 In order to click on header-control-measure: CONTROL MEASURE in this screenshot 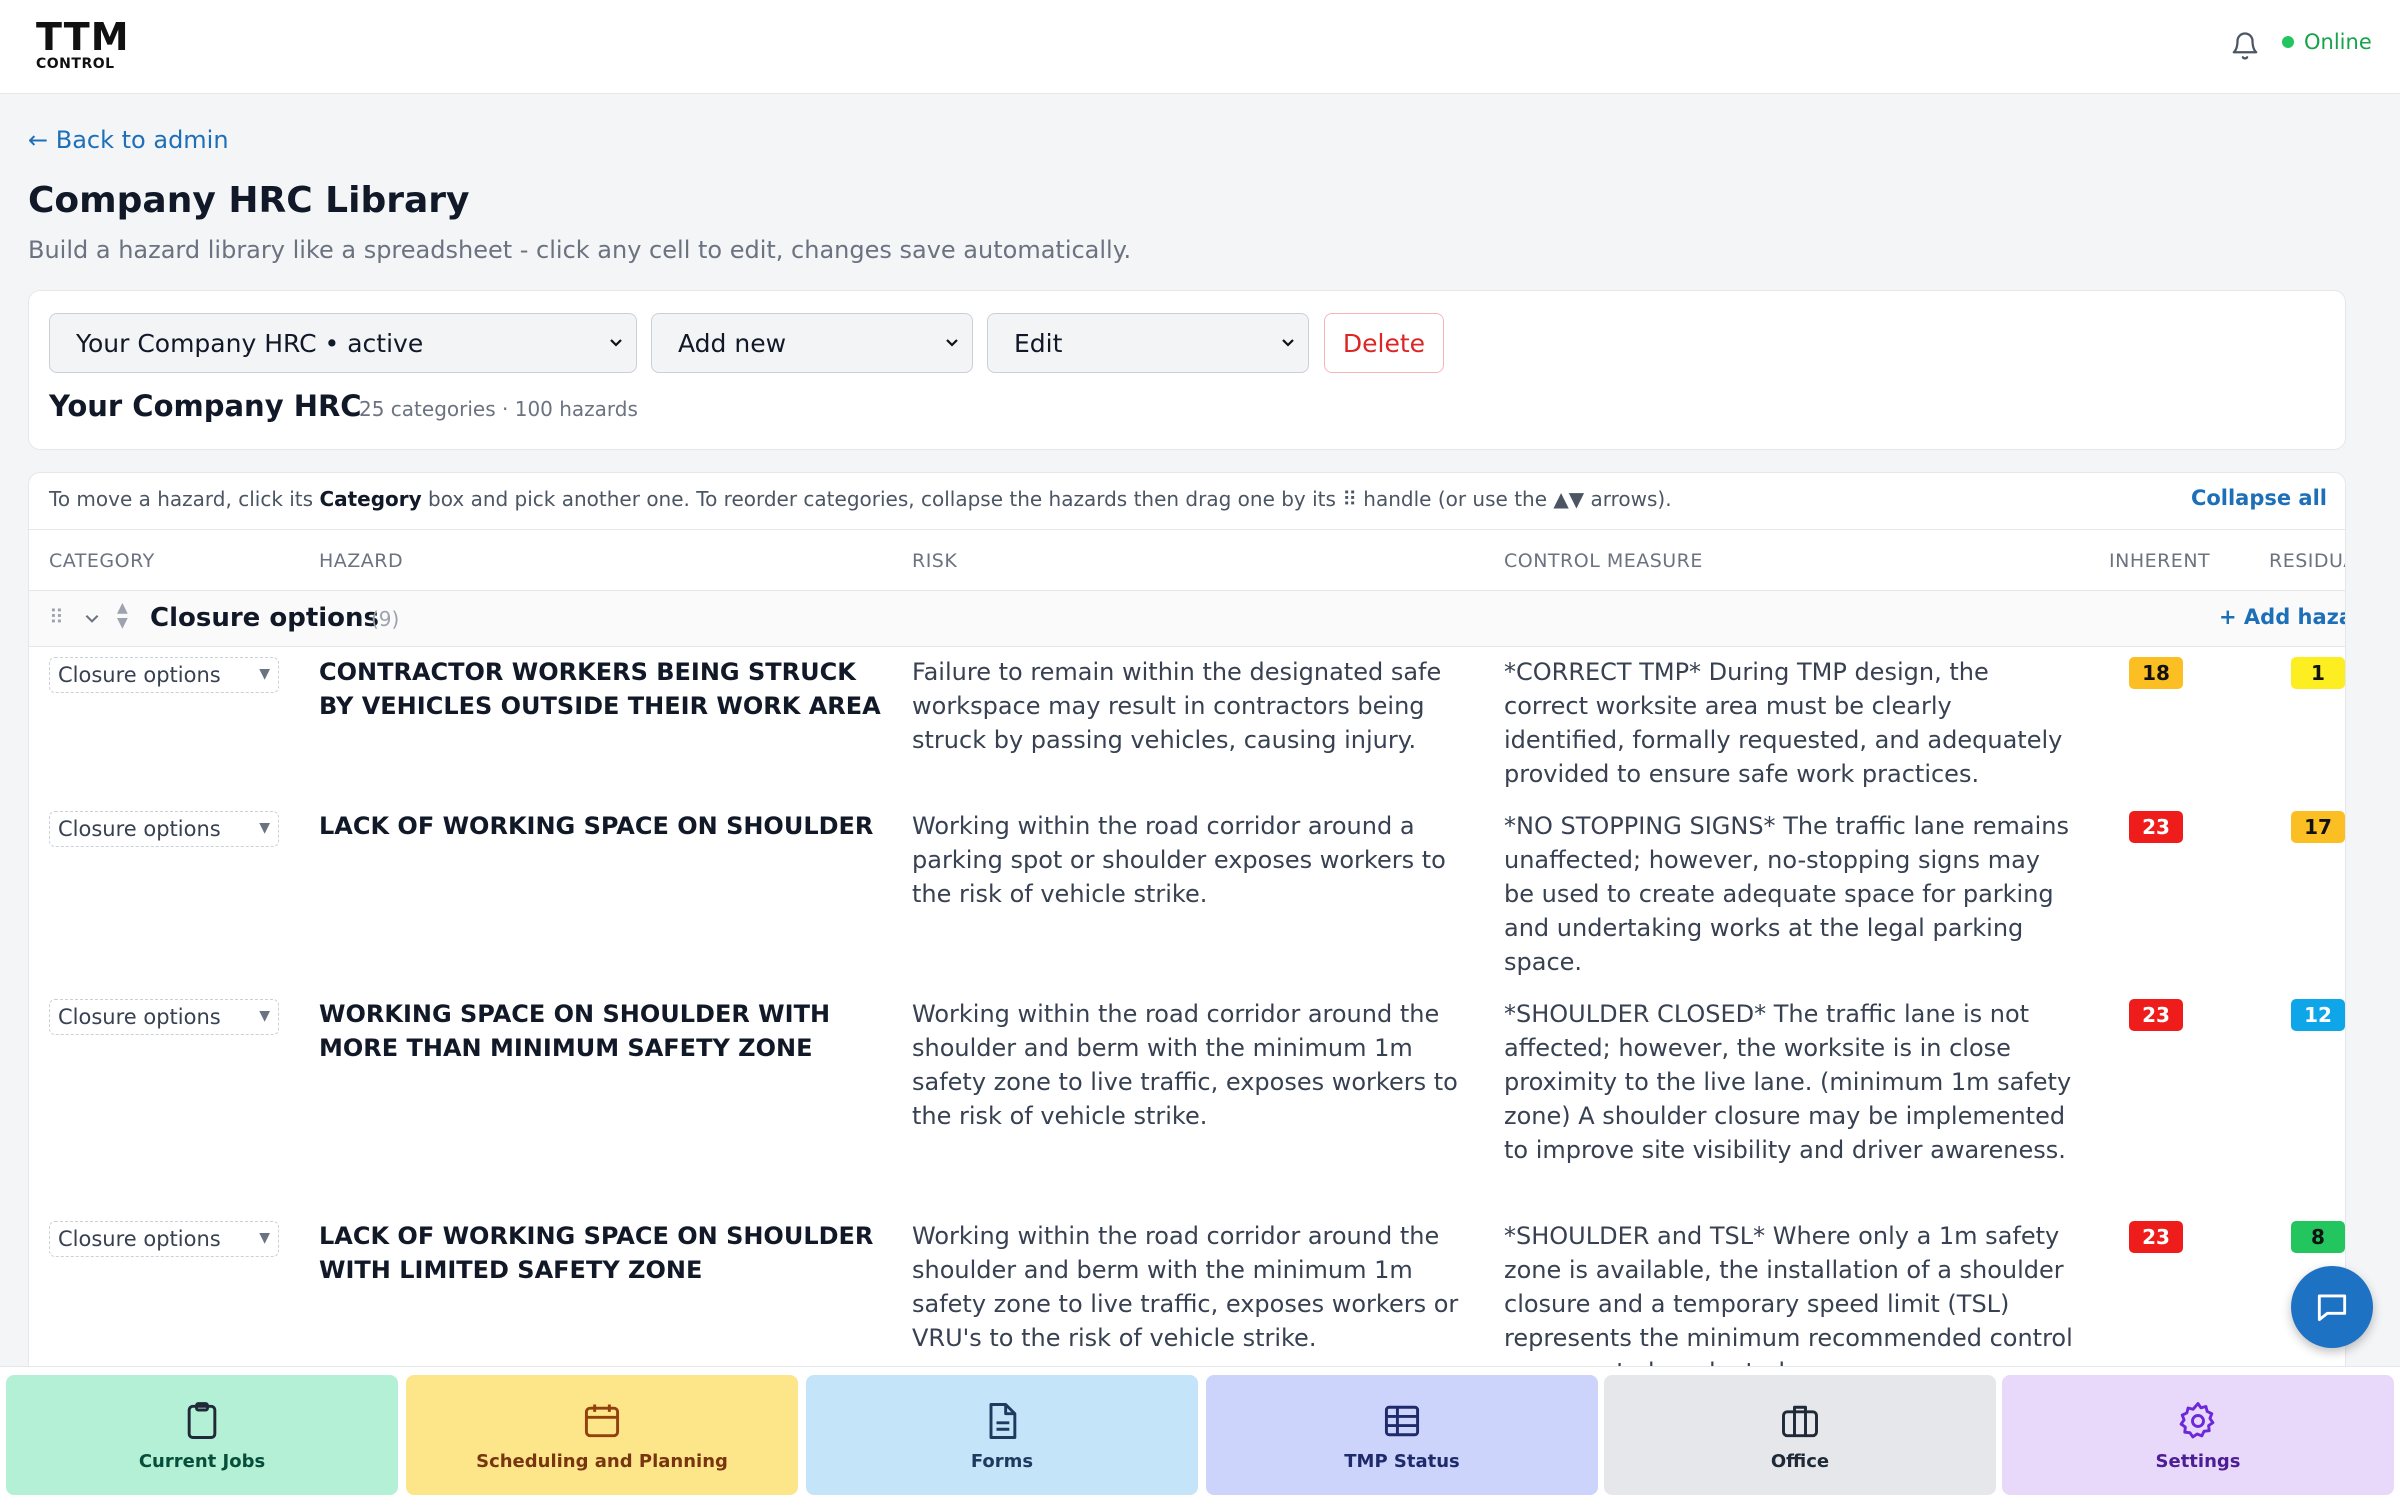, I will do `click(1603, 561)`.